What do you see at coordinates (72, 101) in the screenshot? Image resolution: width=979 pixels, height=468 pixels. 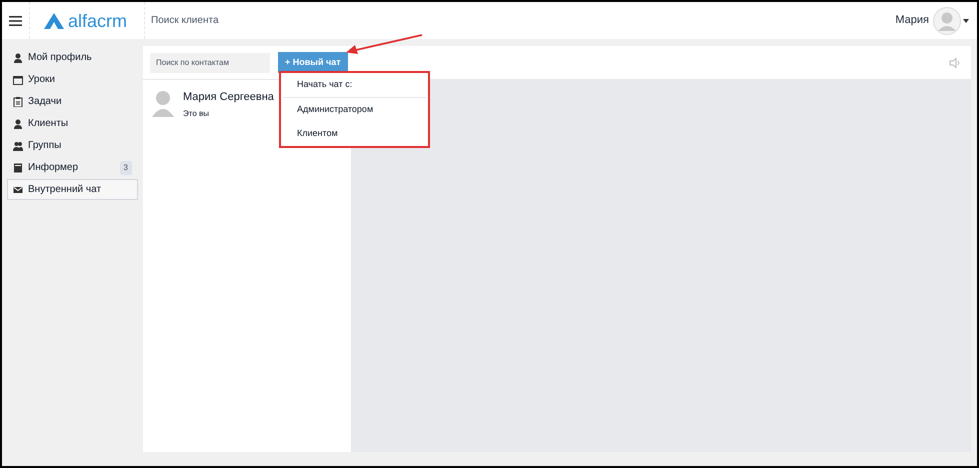 I see `sidebar-item: Задачи` at bounding box center [72, 101].